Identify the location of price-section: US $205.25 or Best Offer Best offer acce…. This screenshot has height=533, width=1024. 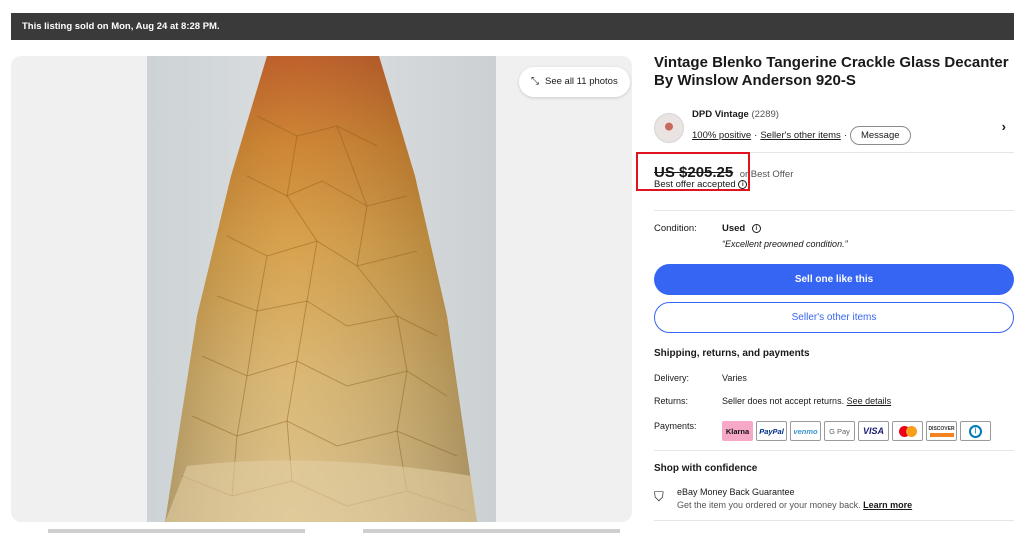
(825, 171).